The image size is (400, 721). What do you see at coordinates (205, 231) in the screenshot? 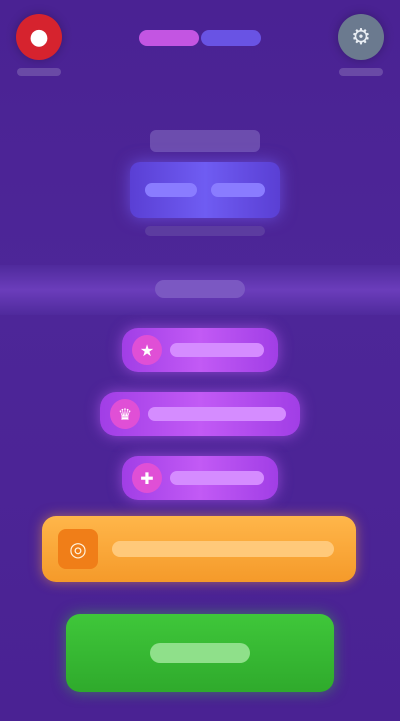
I see `emblem-base` at bounding box center [205, 231].